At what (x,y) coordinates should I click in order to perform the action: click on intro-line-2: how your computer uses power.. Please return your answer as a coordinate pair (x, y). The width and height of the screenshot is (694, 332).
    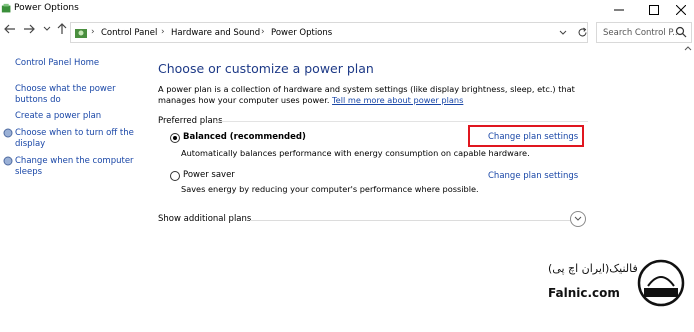
    Looking at the image, I should click on (264, 100).